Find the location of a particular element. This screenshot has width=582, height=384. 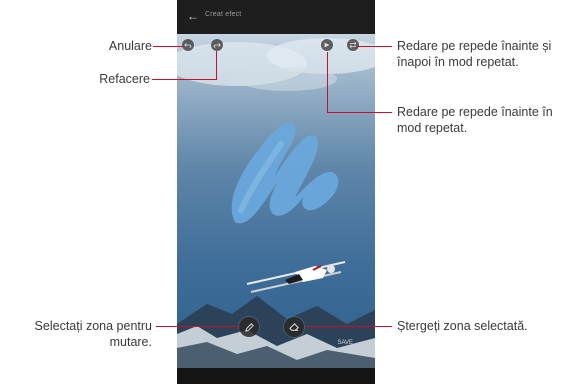

pencil-icon is located at coordinates (249, 327).